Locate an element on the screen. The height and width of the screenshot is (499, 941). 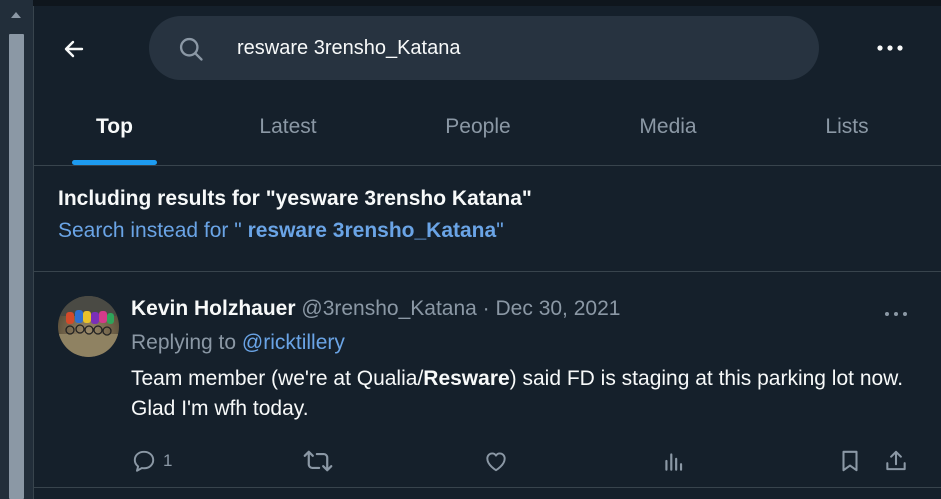
share-button is located at coordinates (896, 461).